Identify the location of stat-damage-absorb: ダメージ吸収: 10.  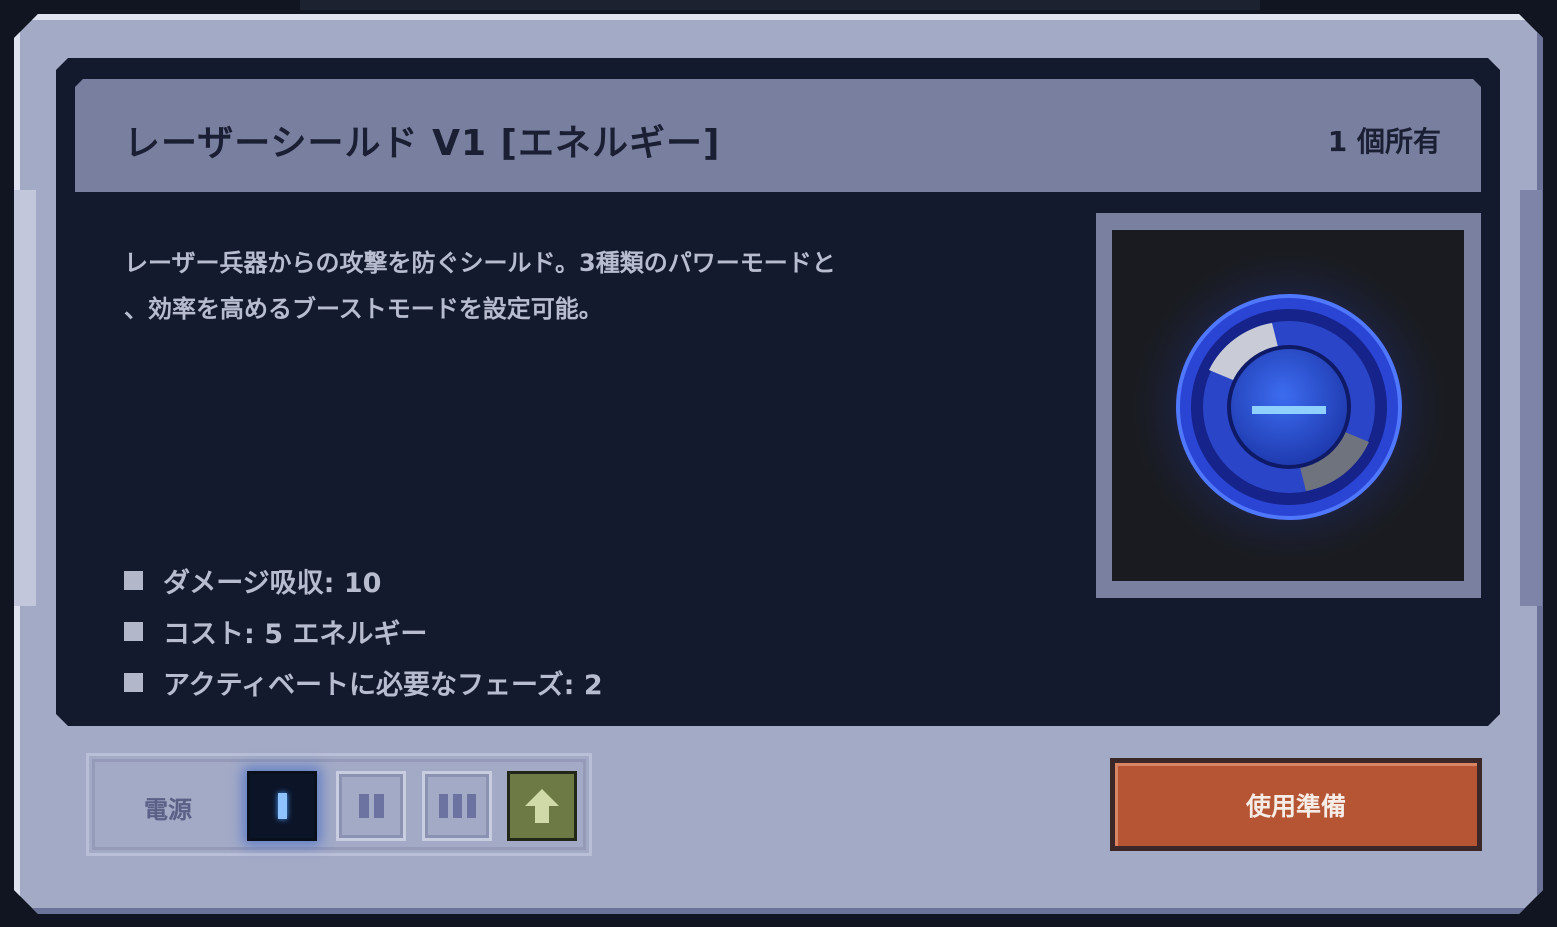
(272, 583).